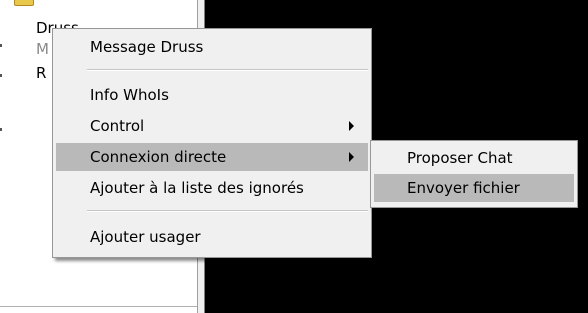 The width and height of the screenshot is (588, 313). I want to click on submenu-item-envoyer-fichier: Envoyer fichier, so click(474, 188).